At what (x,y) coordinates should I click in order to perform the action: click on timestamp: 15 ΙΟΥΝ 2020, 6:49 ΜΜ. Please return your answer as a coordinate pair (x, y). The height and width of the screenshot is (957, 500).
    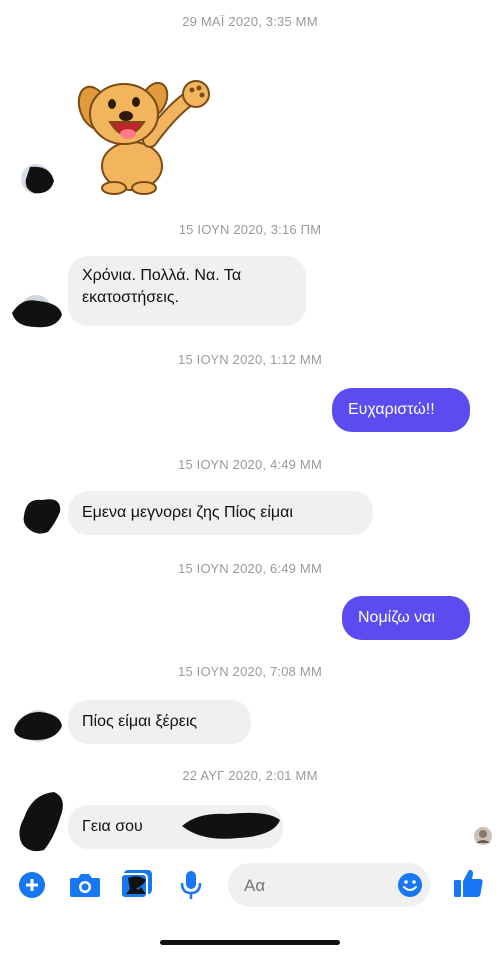
    Looking at the image, I should click on (250, 568).